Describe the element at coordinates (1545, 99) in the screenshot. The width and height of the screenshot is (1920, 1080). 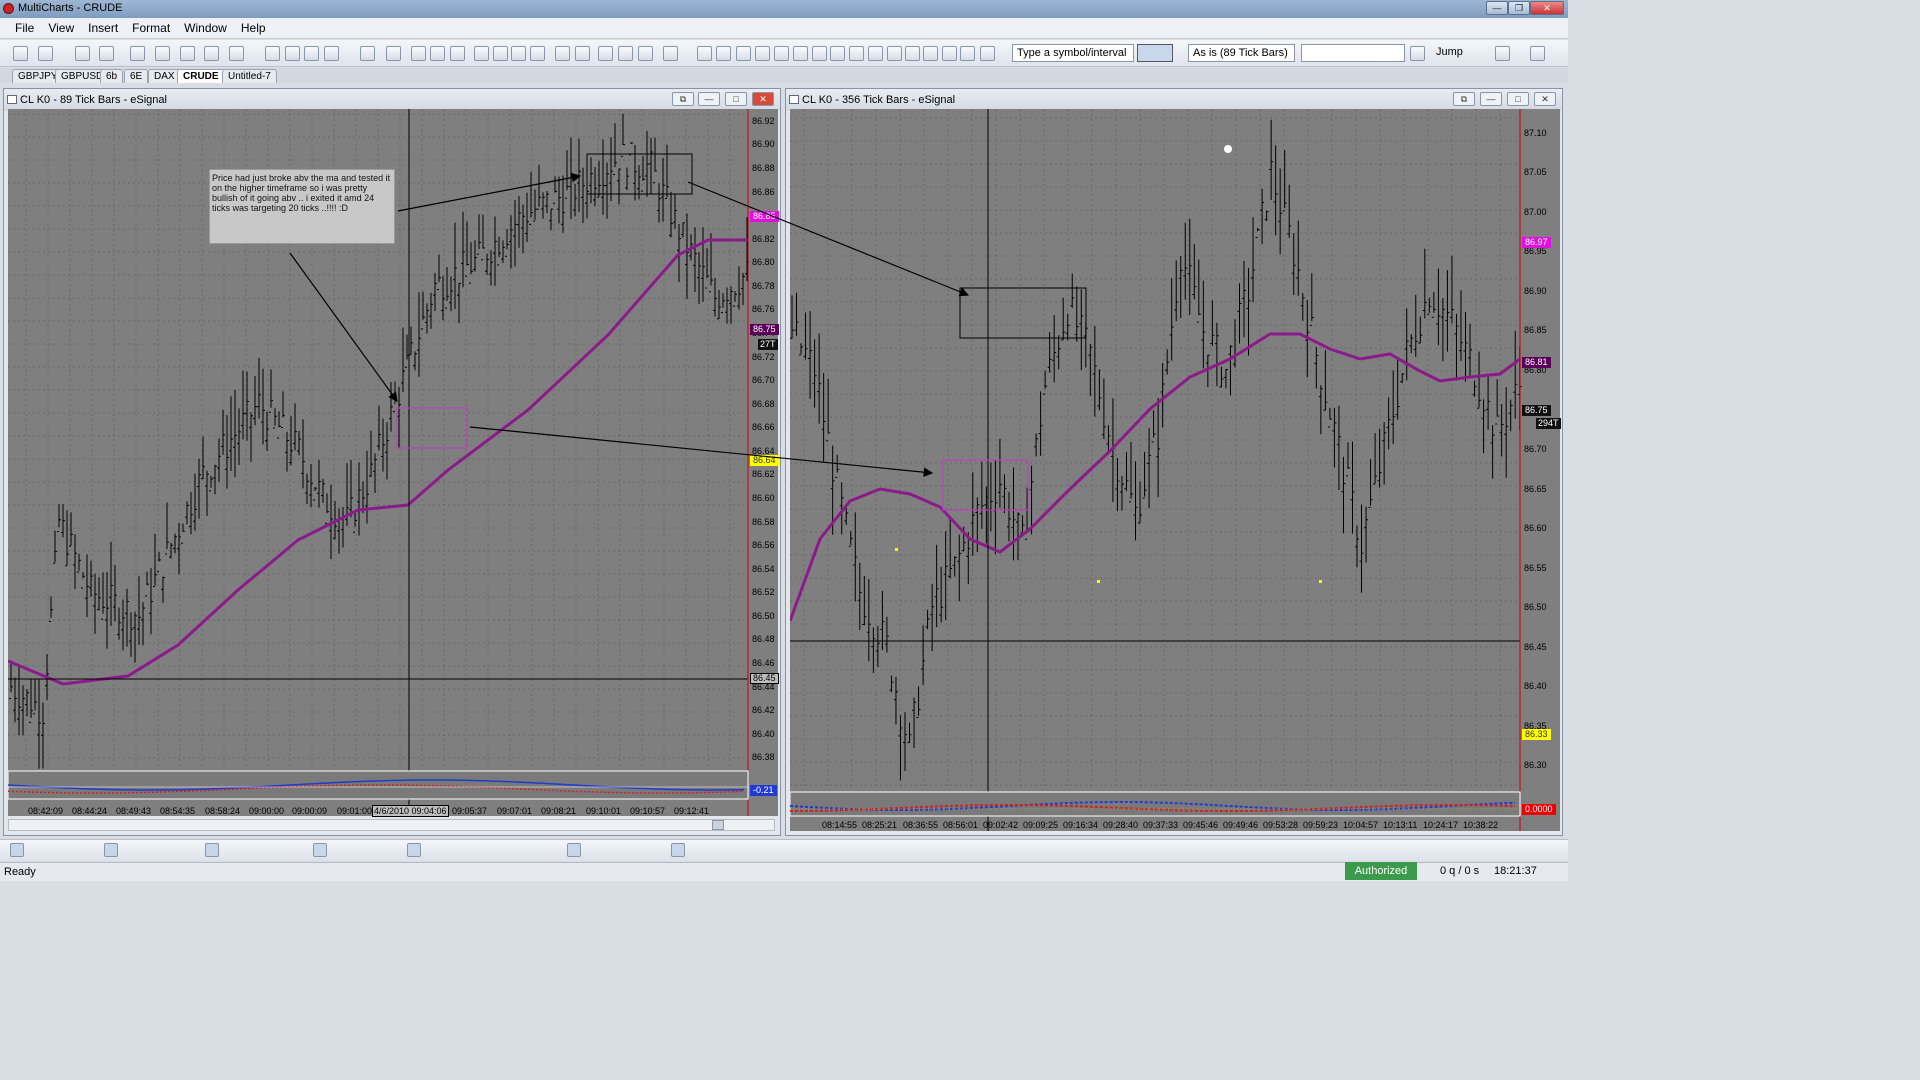
I see `right-chart-close-button: ✕` at that location.